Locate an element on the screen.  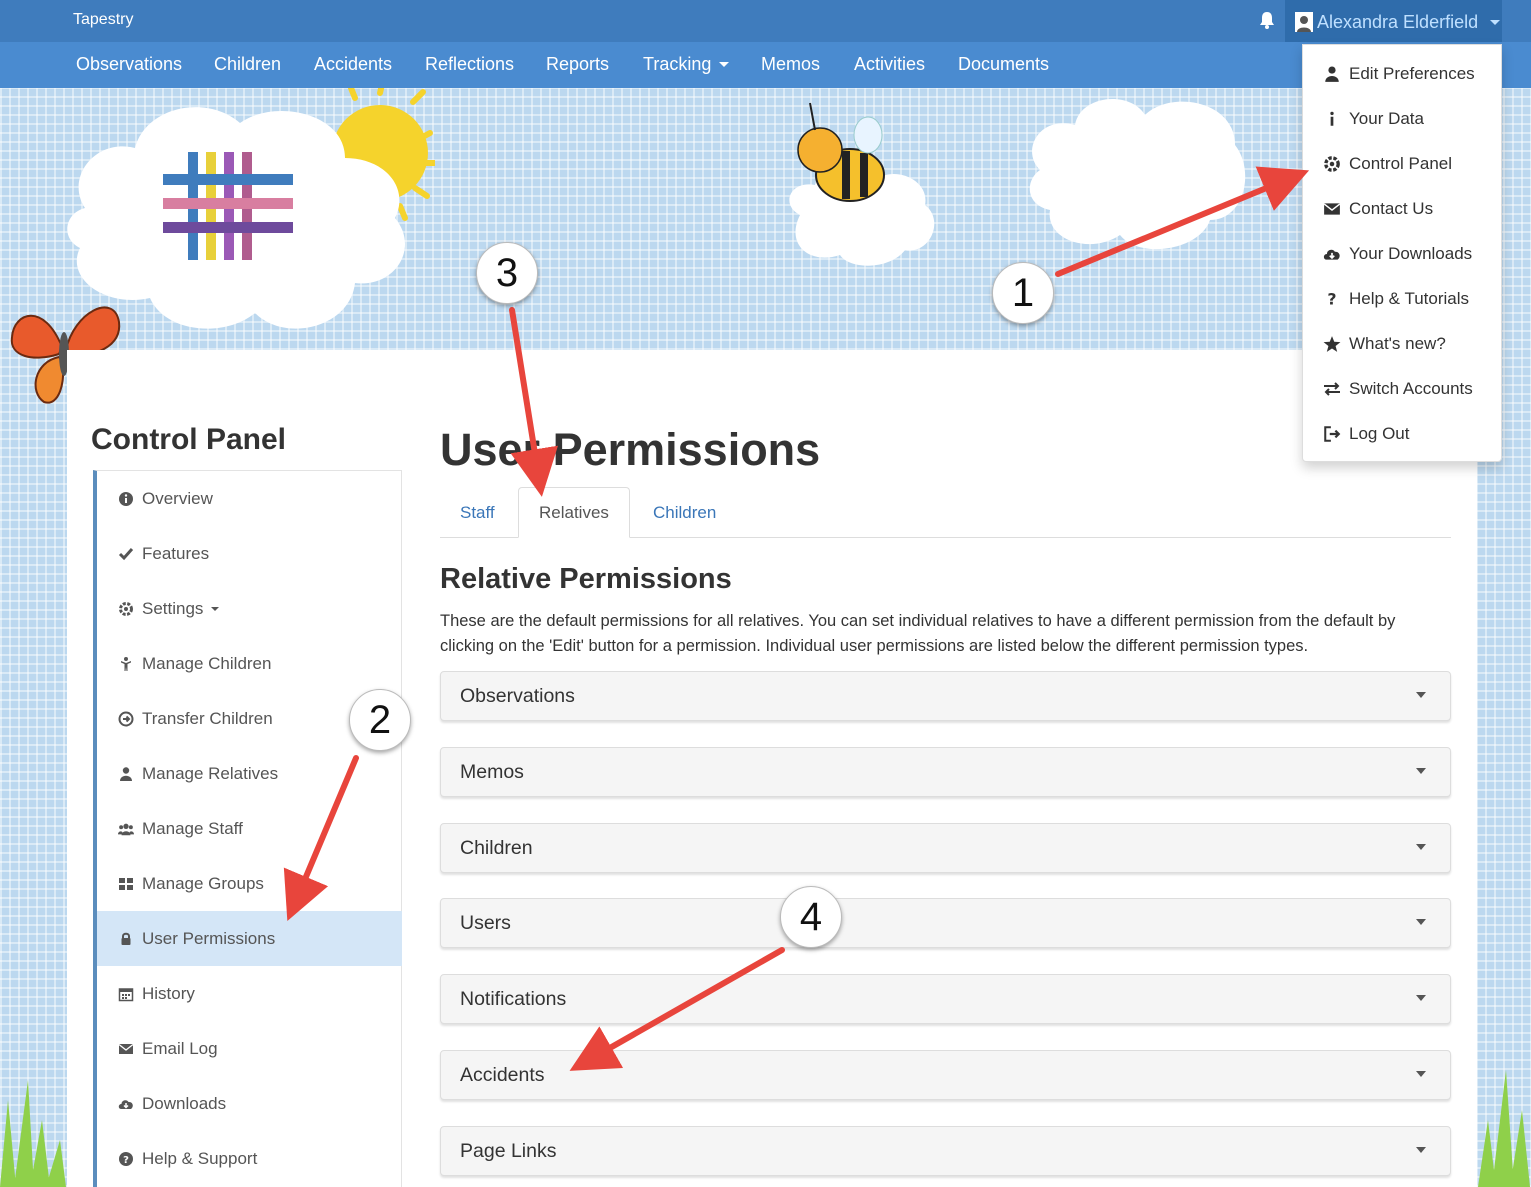
user-menu-toggle: Alexandra Elderfield is located at coordinates (1393, 22).